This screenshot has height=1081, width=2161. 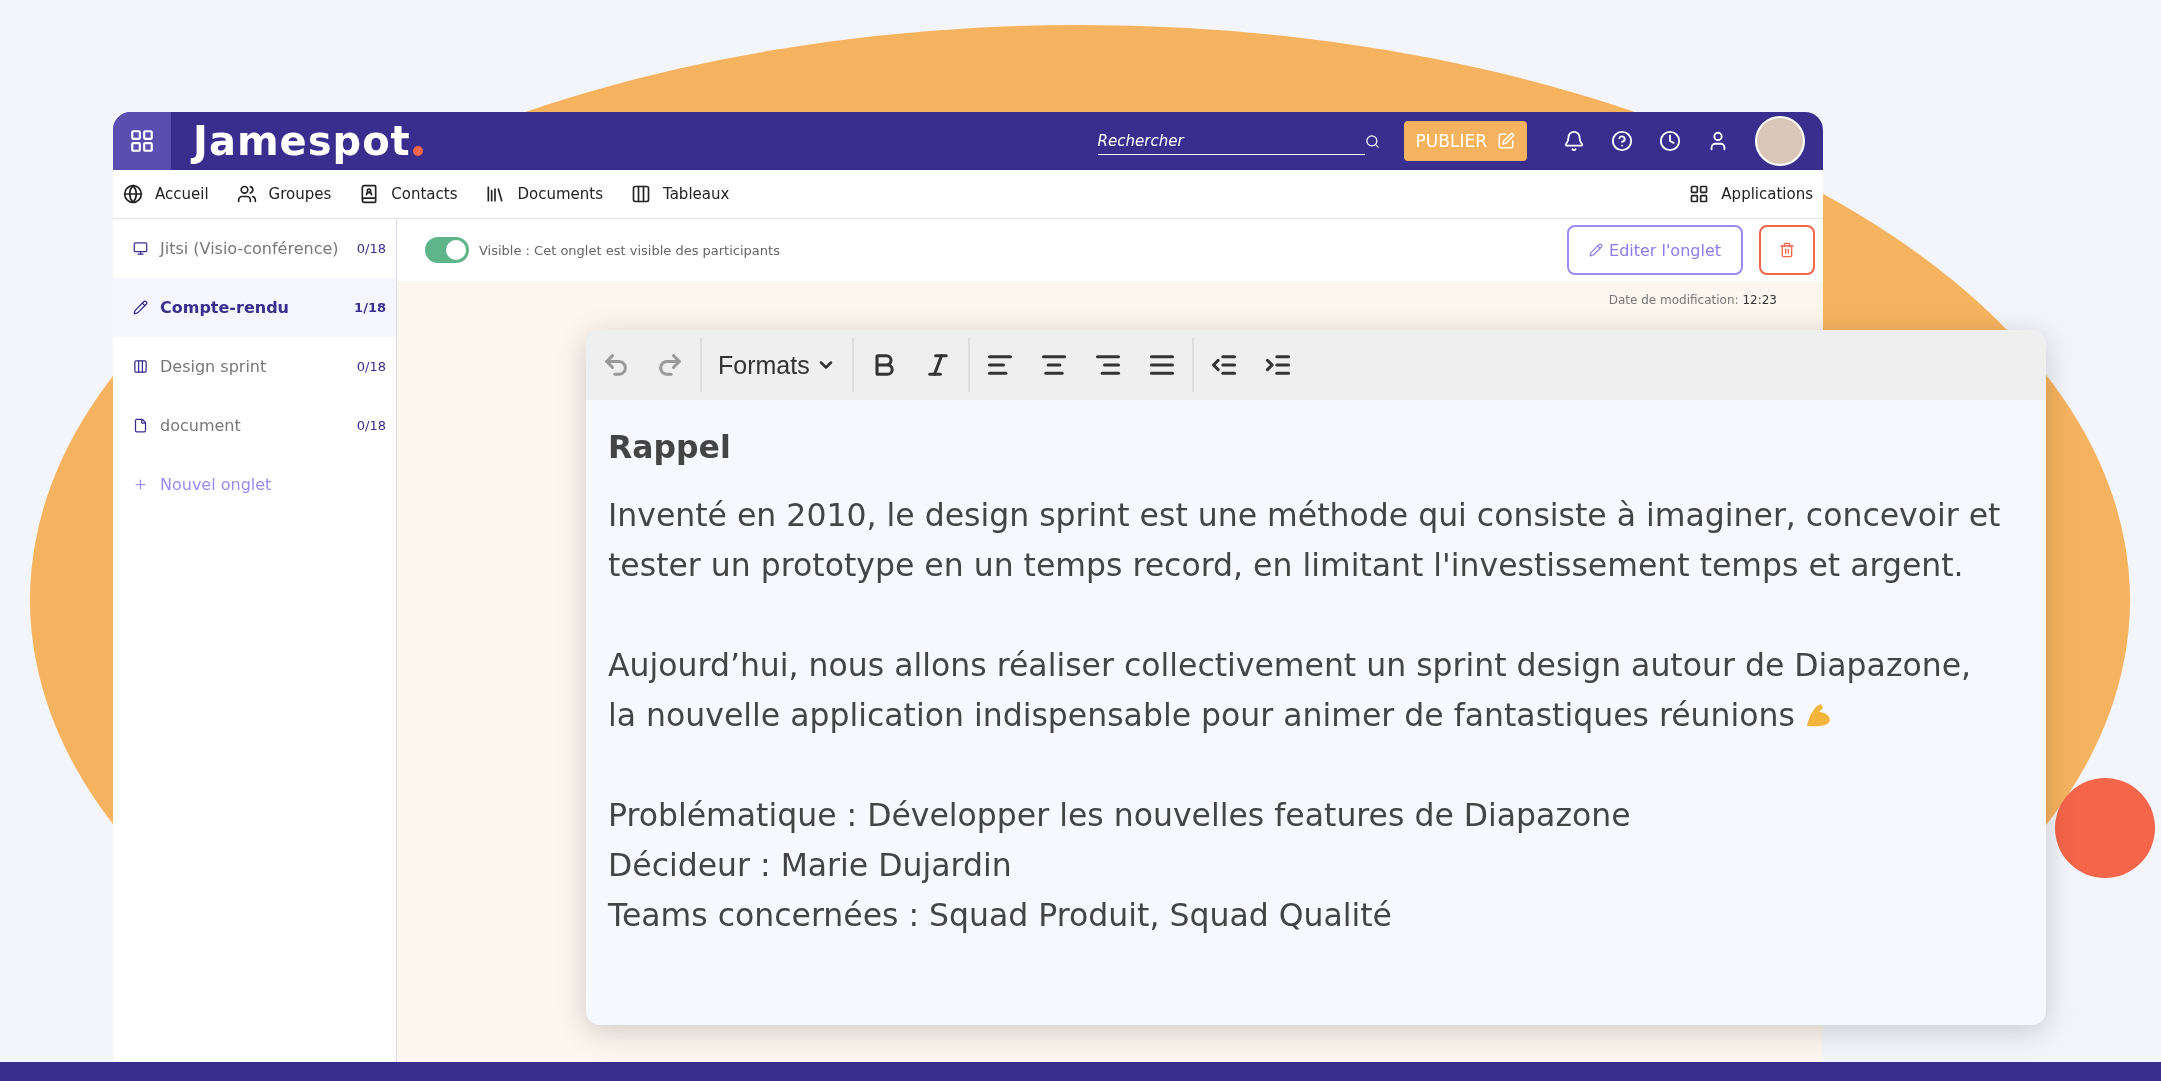 What do you see at coordinates (408, 194) in the screenshot?
I see `nav-link: Contacts` at bounding box center [408, 194].